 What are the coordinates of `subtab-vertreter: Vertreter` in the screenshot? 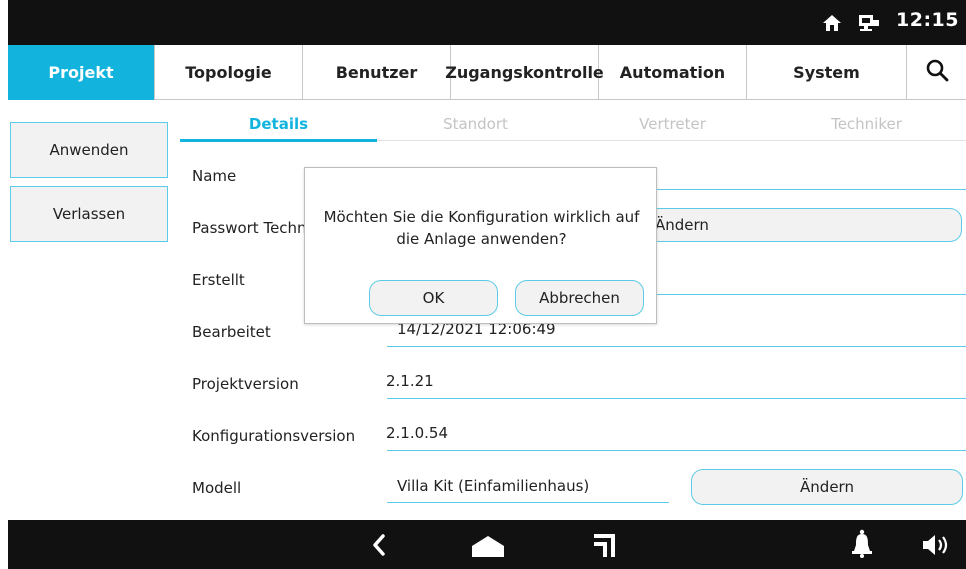 It's located at (672, 124).